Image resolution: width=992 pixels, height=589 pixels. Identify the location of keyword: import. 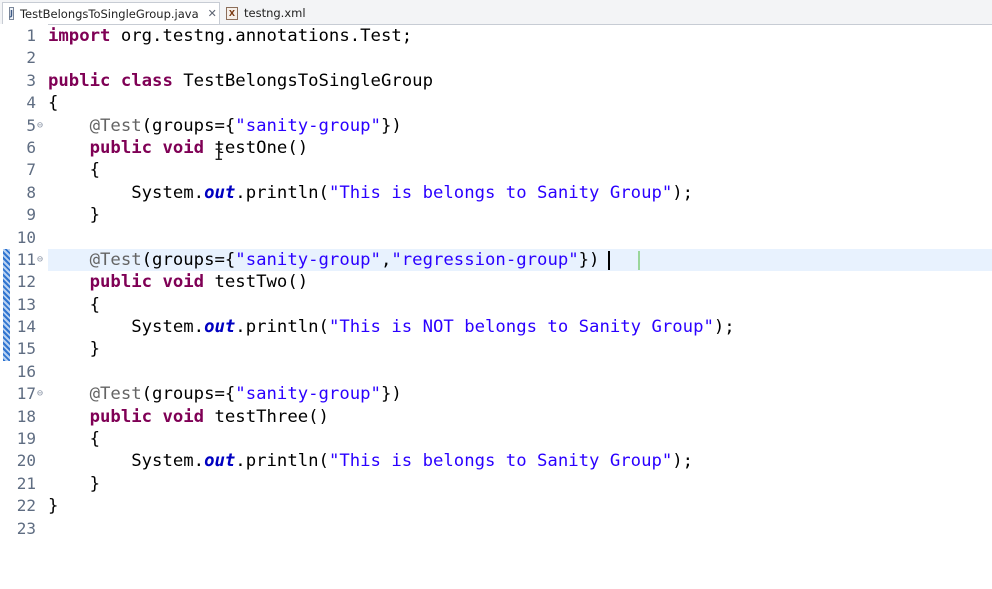
(79, 36).